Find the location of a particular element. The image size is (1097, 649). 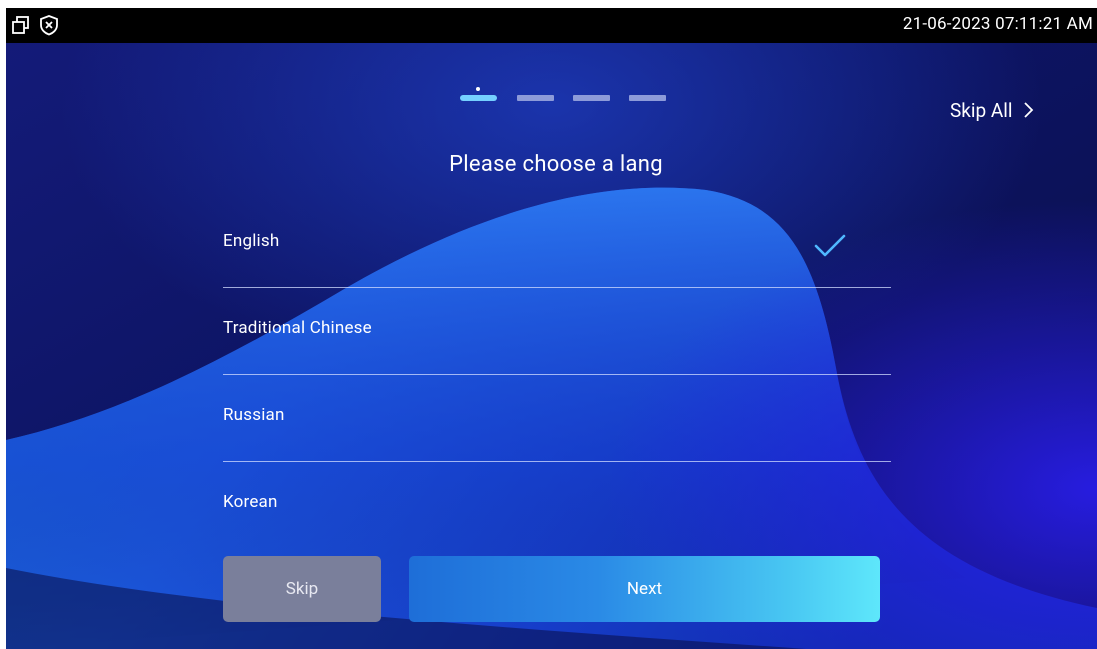

checkmark-icon is located at coordinates (830, 245).